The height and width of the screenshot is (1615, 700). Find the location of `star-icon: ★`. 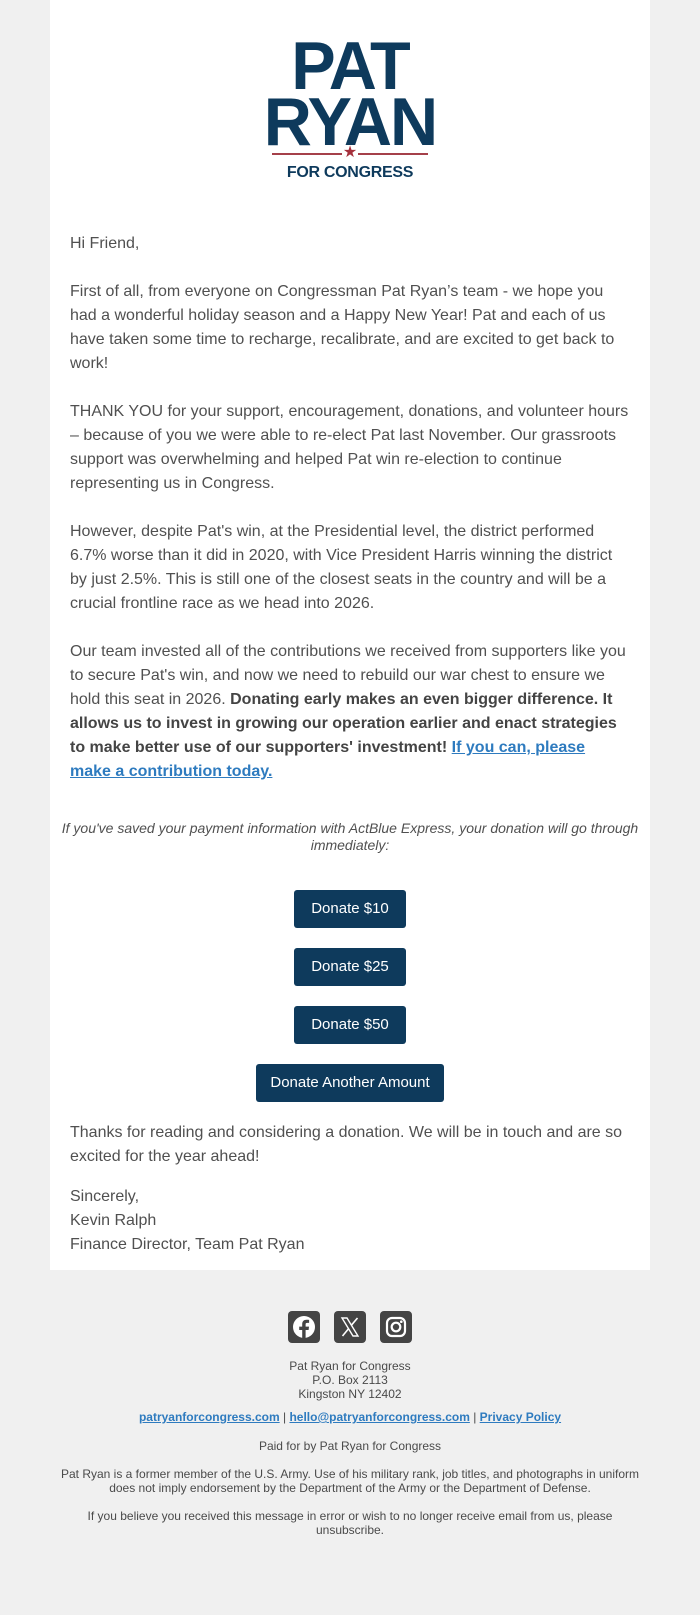

star-icon: ★ is located at coordinates (350, 152).